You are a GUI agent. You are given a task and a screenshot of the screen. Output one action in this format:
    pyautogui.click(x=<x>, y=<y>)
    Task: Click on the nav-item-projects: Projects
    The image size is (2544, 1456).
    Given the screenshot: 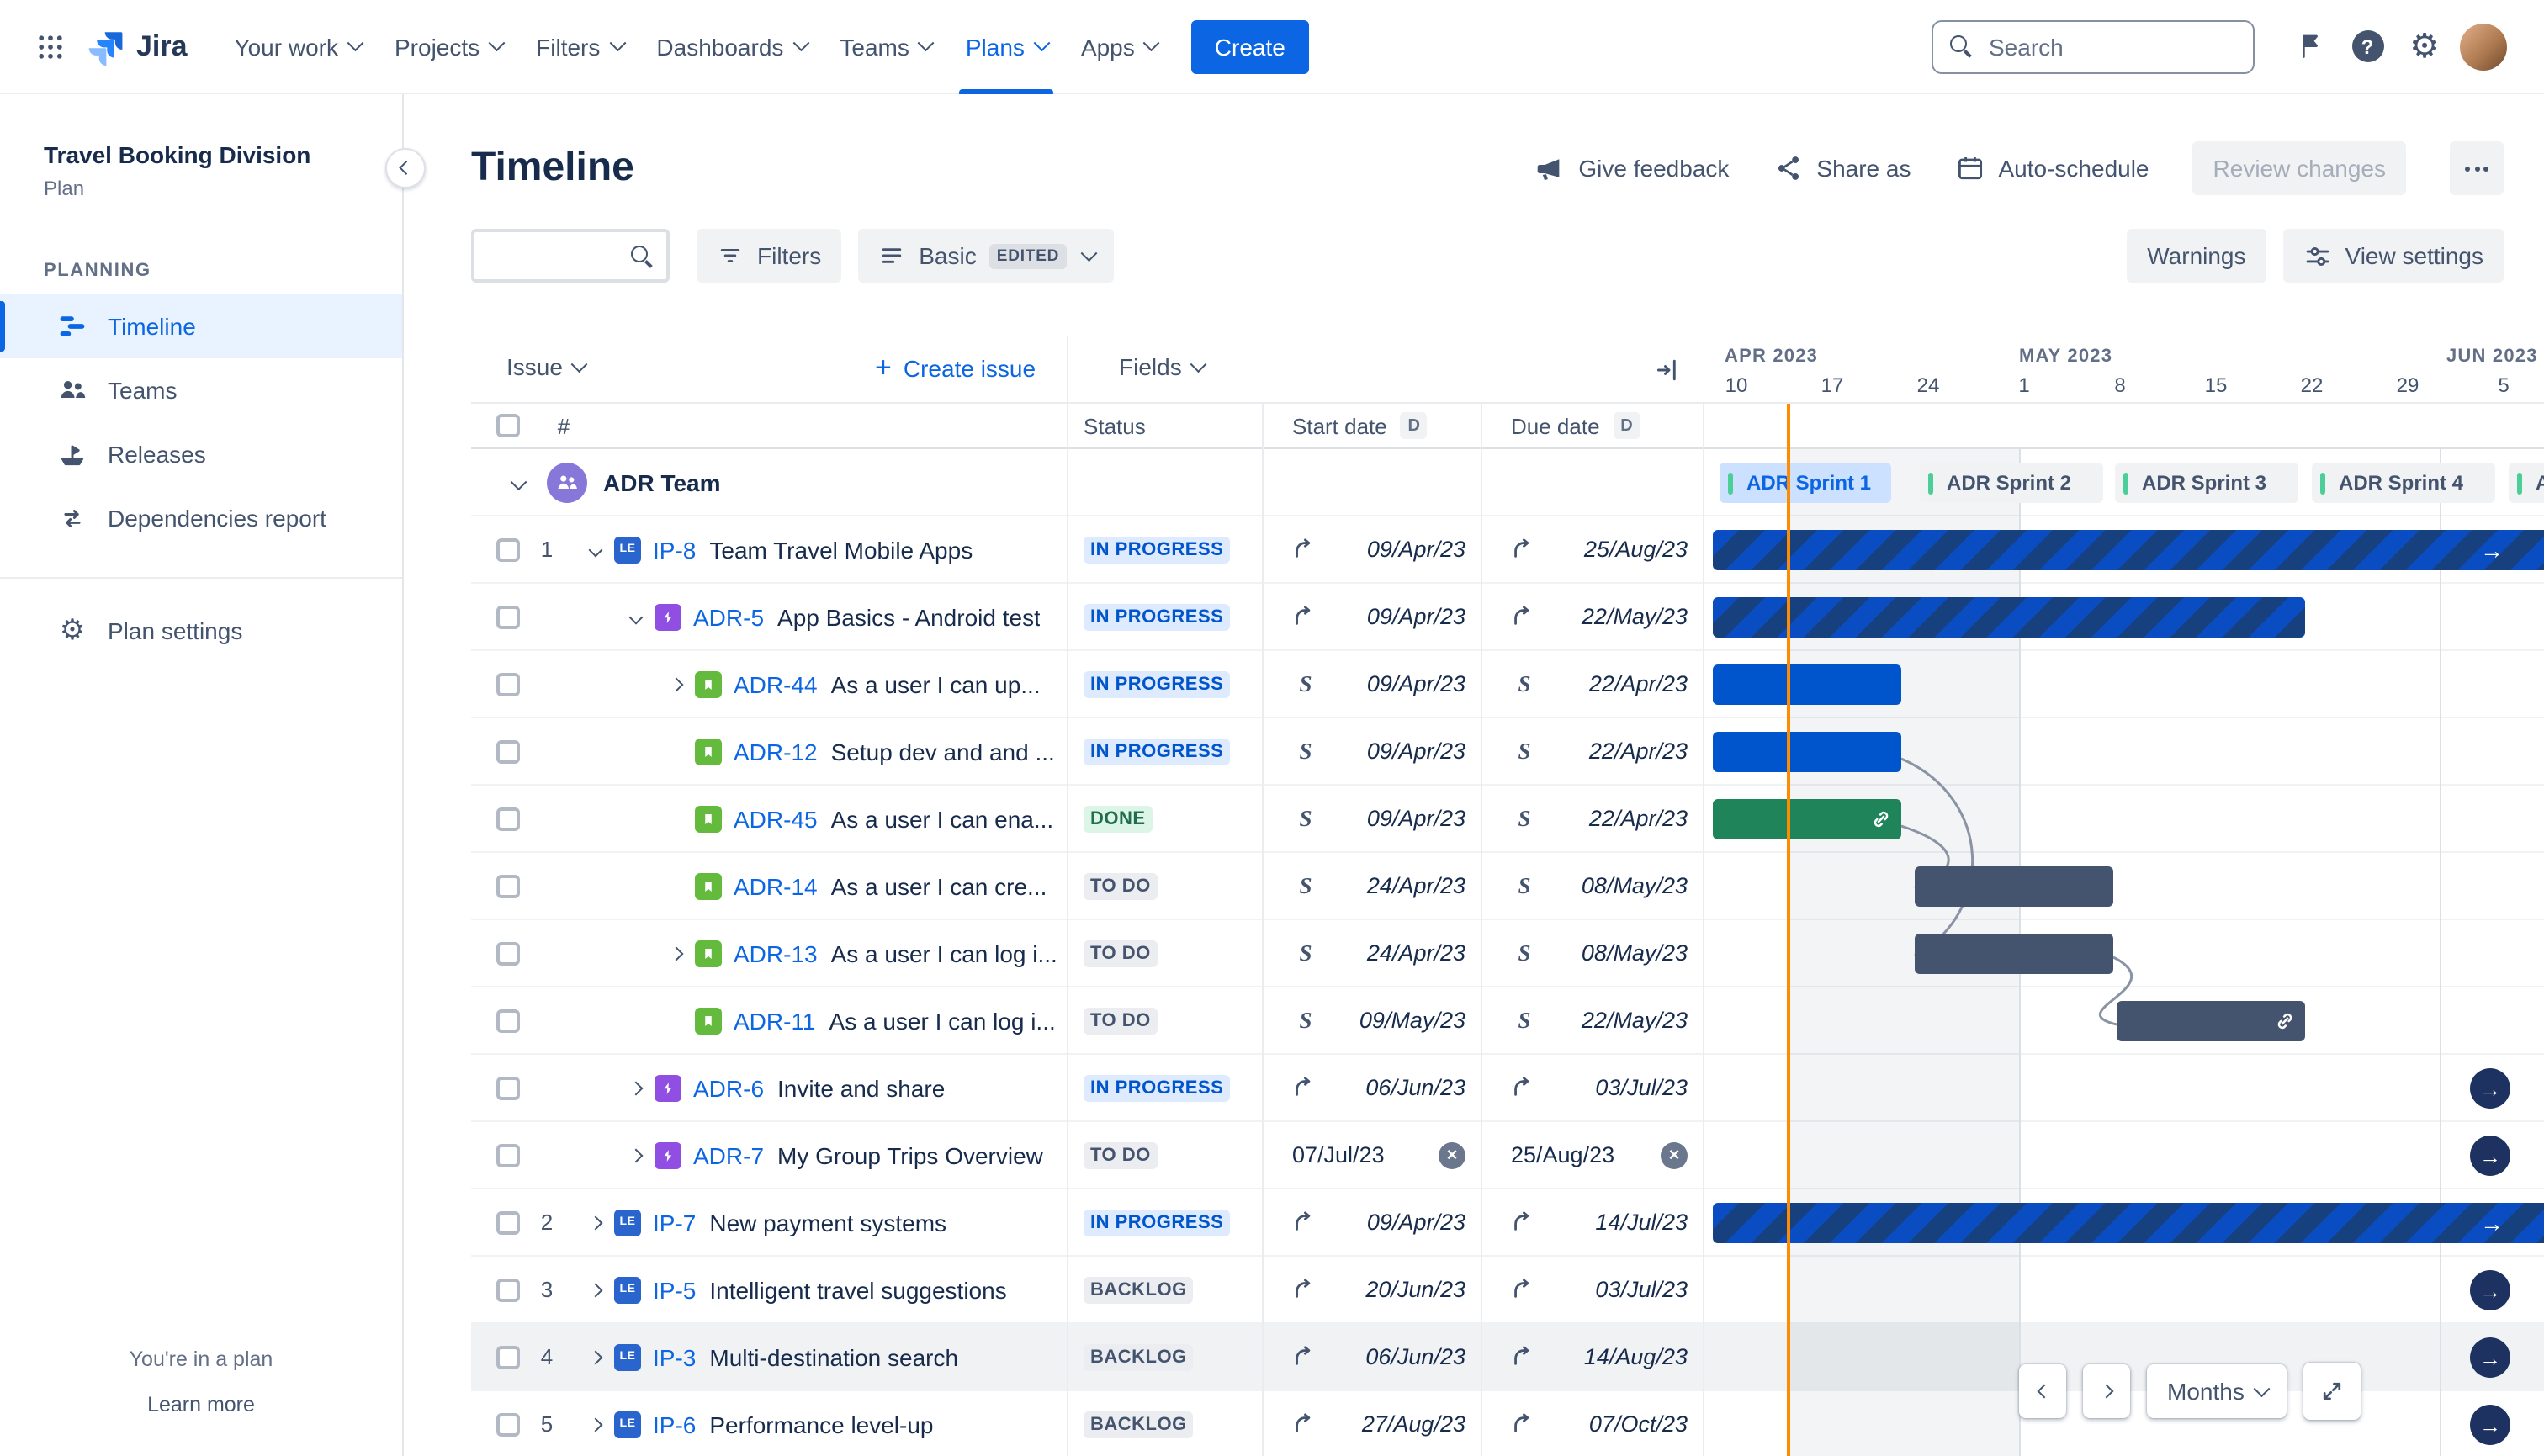 What is the action you would take?
    pyautogui.click(x=448, y=46)
    